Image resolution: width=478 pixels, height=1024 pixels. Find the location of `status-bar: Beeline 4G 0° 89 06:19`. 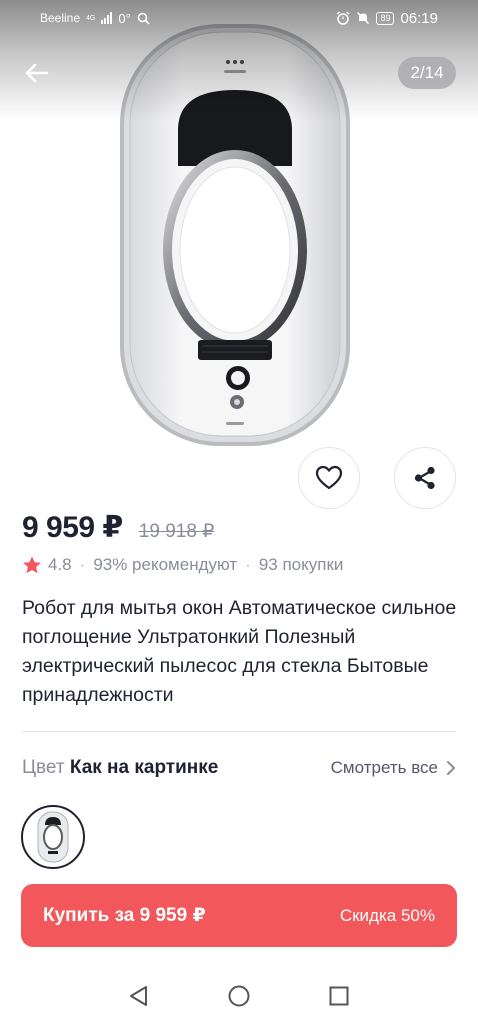

status-bar: Beeline 4G 0° 89 06:19 is located at coordinates (239, 18).